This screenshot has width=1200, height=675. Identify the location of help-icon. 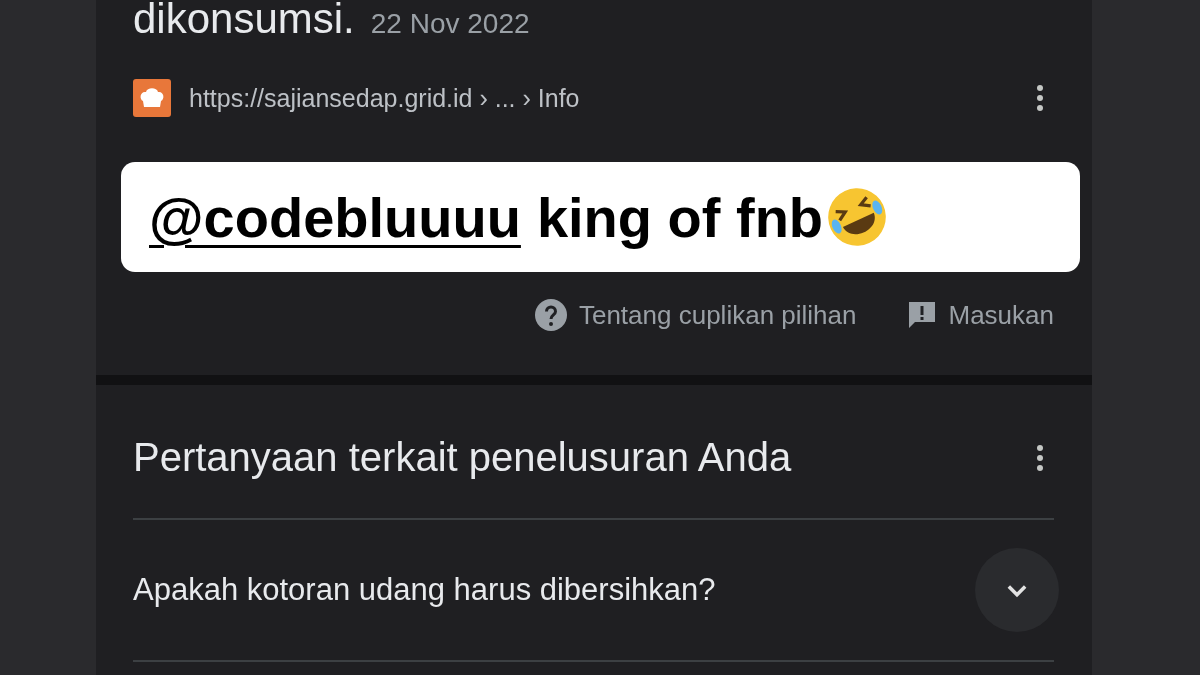
(550, 315).